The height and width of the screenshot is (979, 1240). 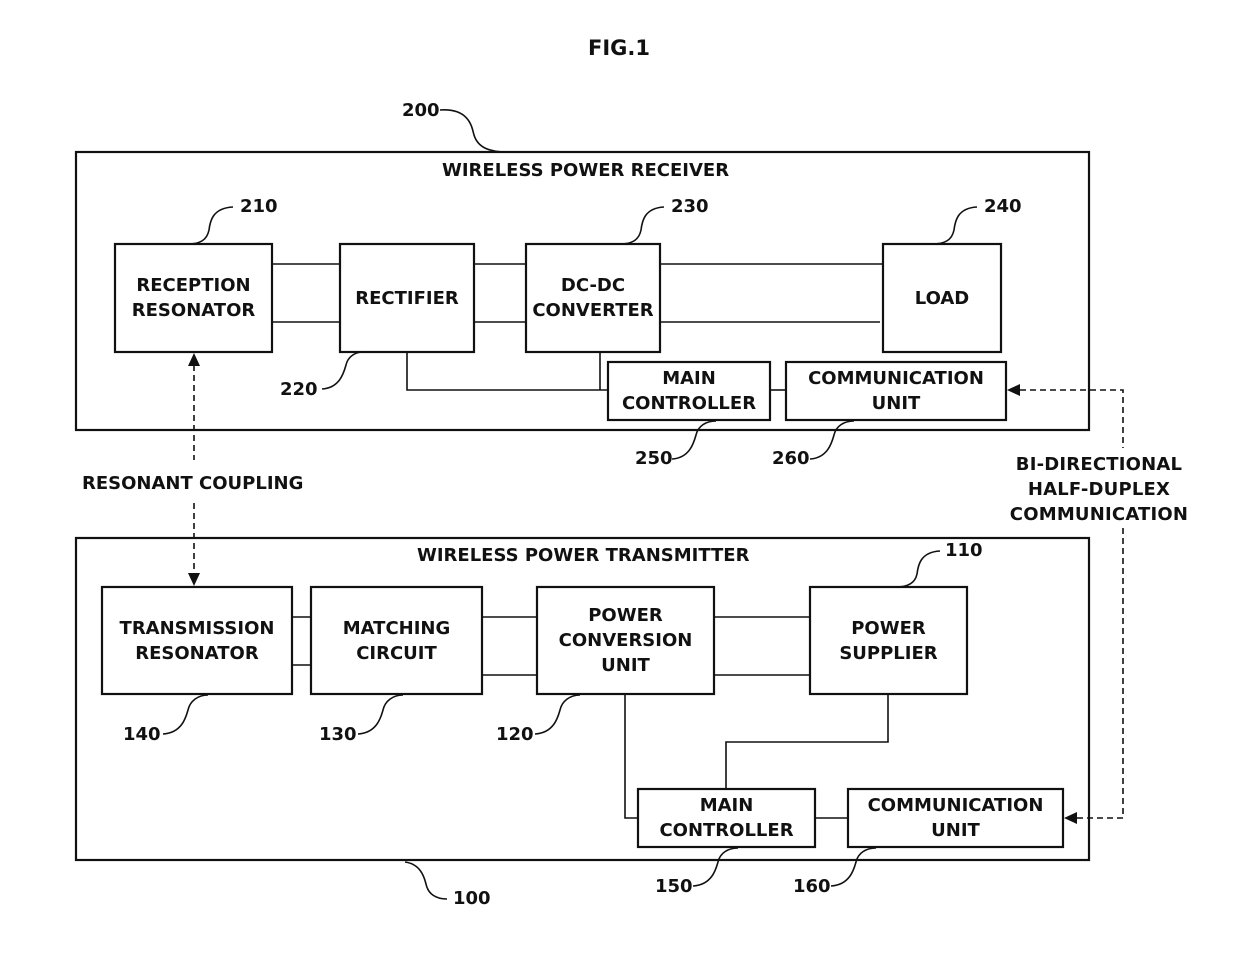 What do you see at coordinates (690, 206) in the screenshot?
I see `ref-230: 230` at bounding box center [690, 206].